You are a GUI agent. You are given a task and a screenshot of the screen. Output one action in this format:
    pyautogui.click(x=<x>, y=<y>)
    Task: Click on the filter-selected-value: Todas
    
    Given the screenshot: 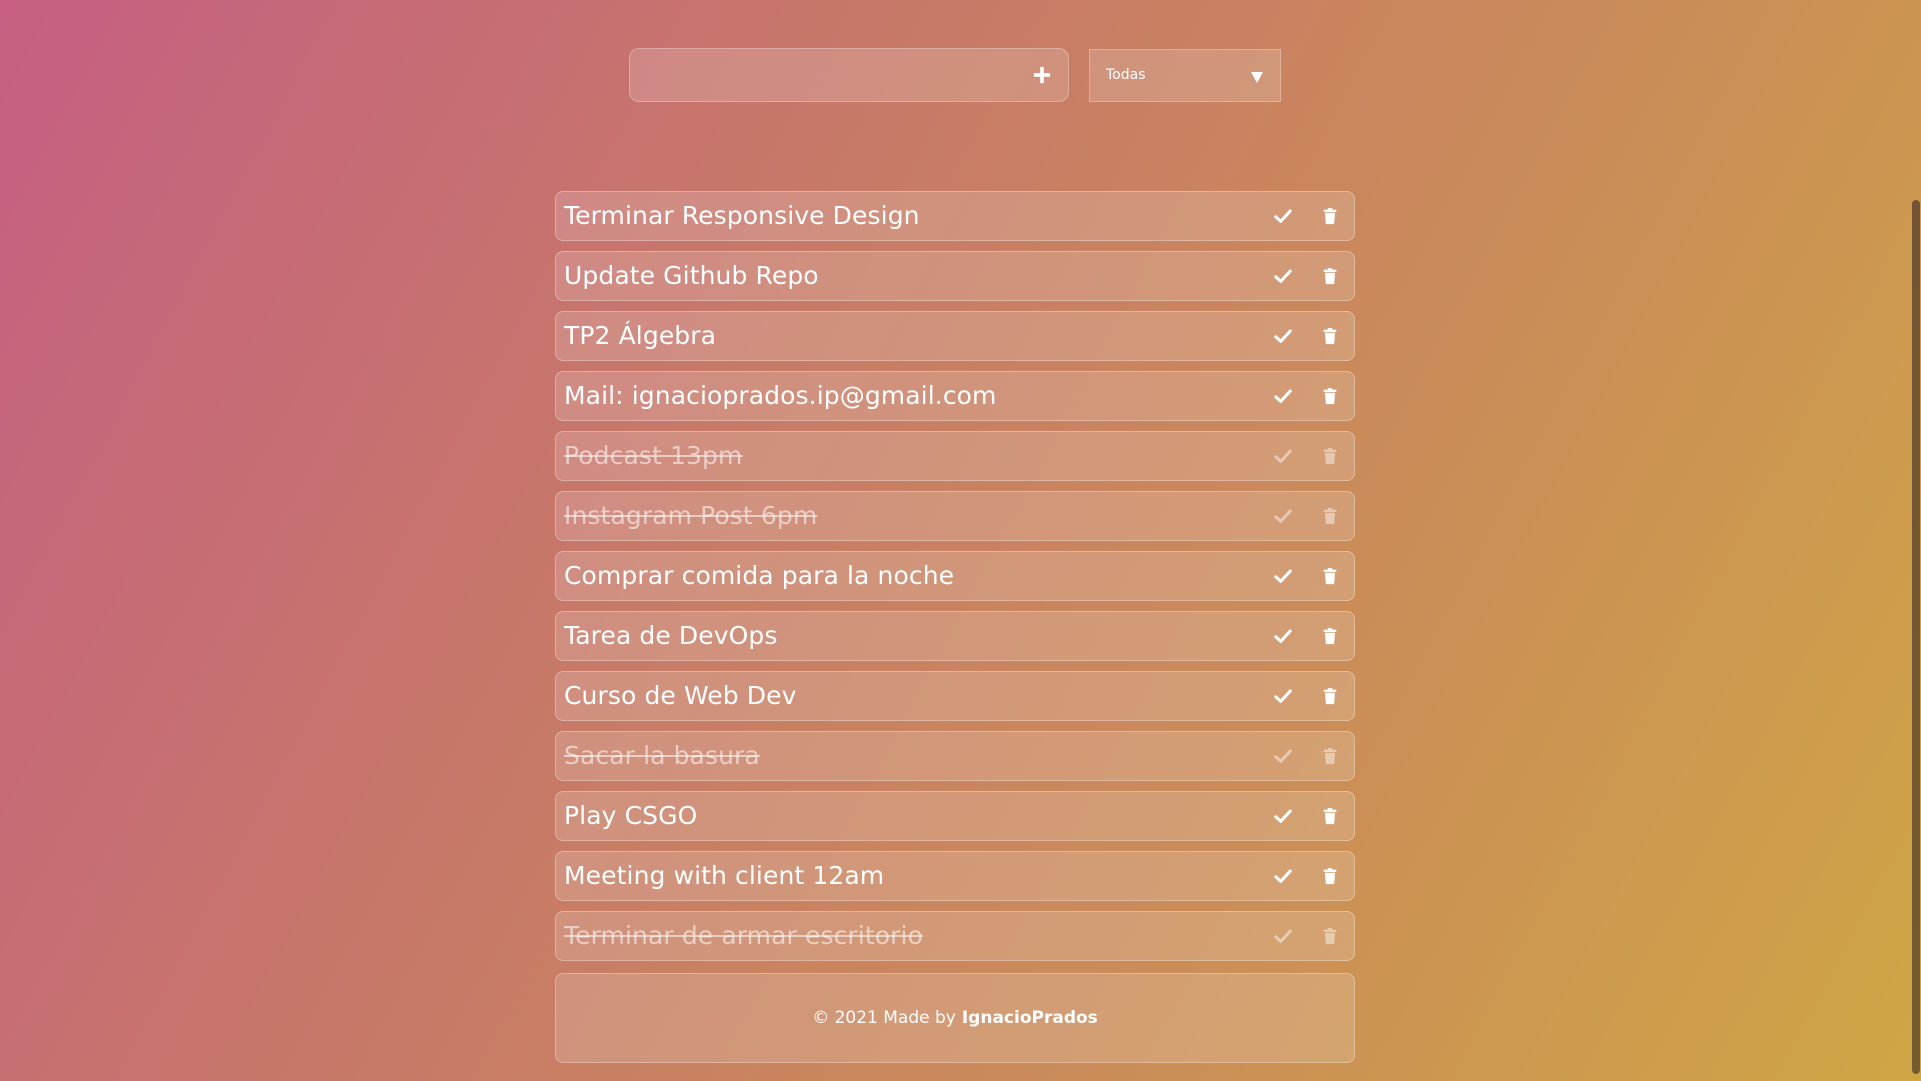 What is the action you would take?
    pyautogui.click(x=1126, y=75)
    